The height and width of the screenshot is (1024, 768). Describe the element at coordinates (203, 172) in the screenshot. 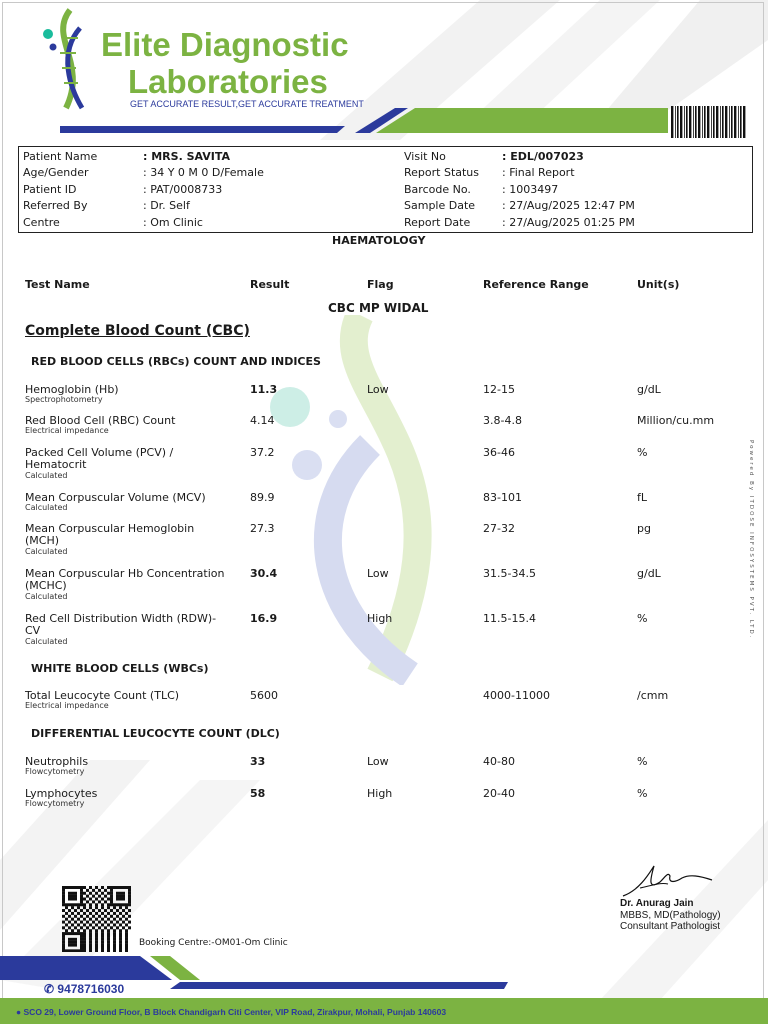

I see `age-gender-value: : 34 Y 0 M 0 D/Female` at that location.